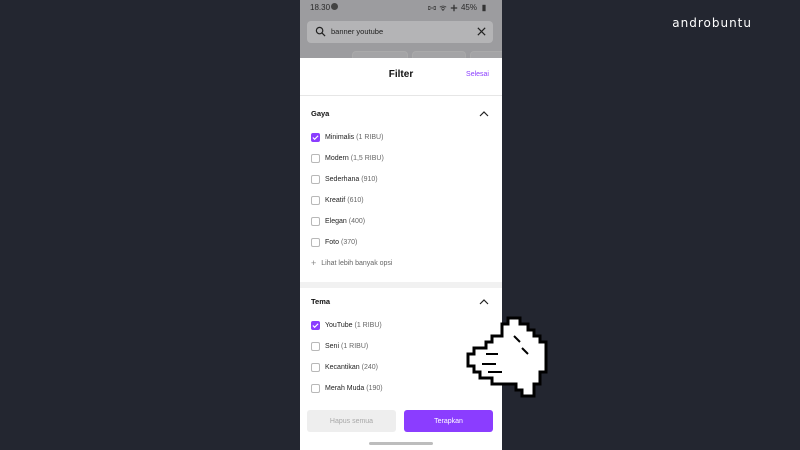 Image resolution: width=800 pixels, height=450 pixels. I want to click on status-icons: 45%, so click(457, 7).